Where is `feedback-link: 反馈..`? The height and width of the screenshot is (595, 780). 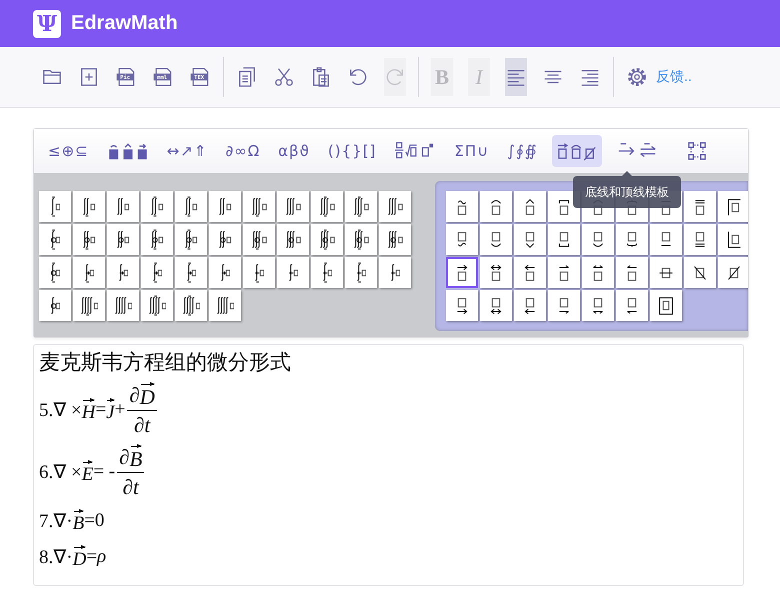 feedback-link: 反馈.. is located at coordinates (674, 77).